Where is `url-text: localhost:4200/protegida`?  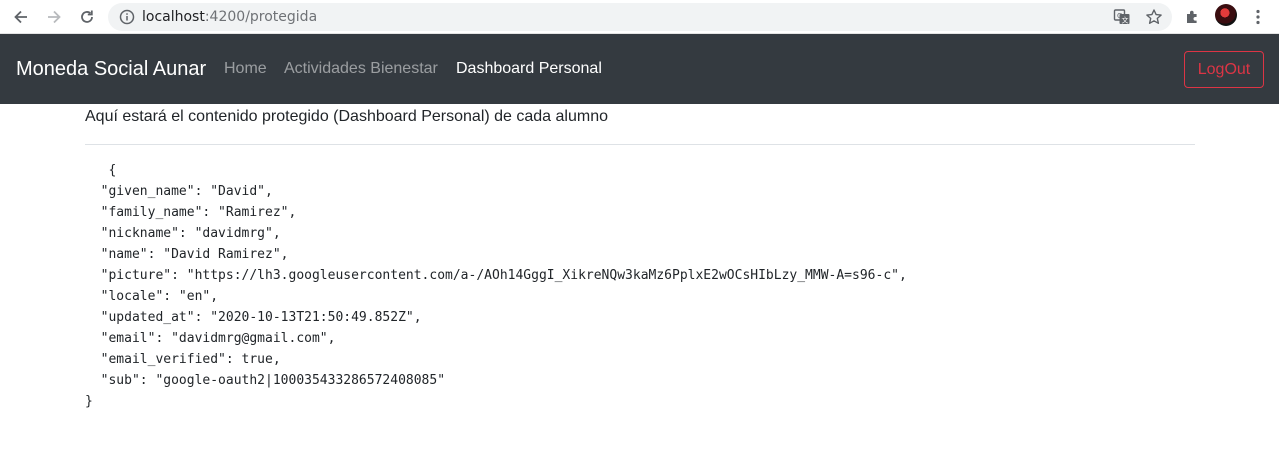 url-text: localhost:4200/protegida is located at coordinates (229, 17).